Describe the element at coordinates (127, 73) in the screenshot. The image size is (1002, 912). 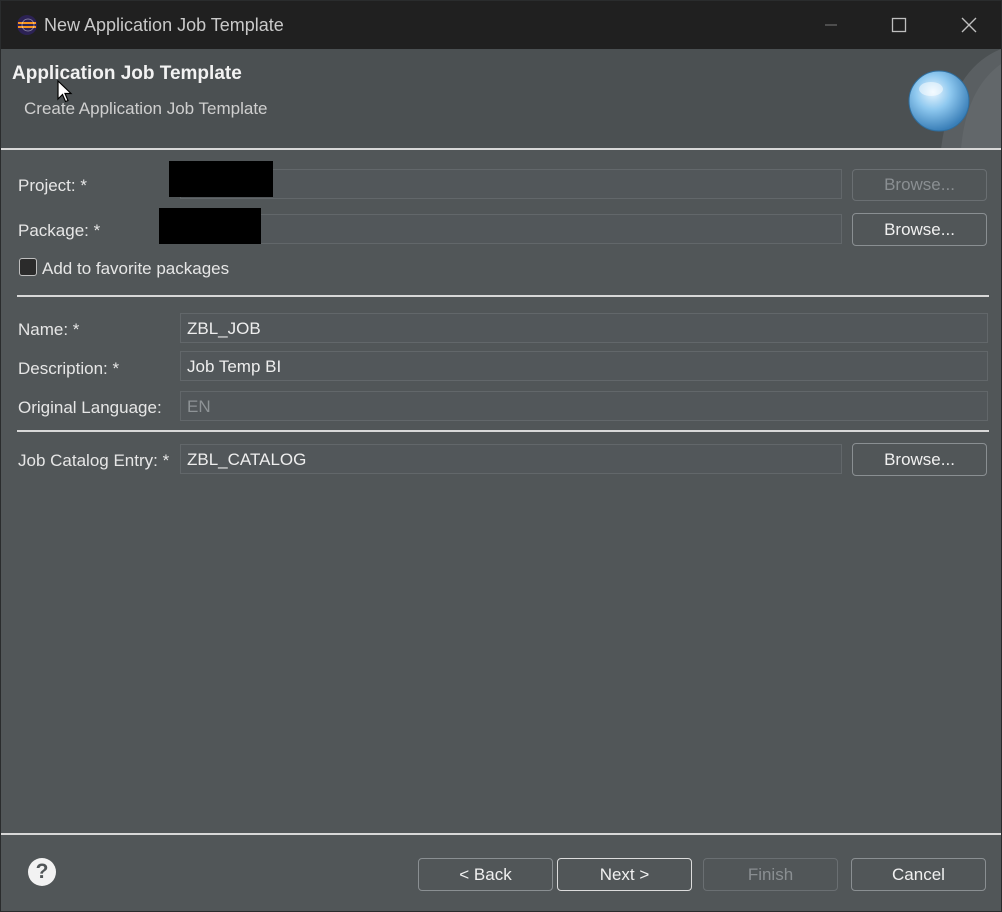
I see `wizard-title: Application Job Template` at that location.